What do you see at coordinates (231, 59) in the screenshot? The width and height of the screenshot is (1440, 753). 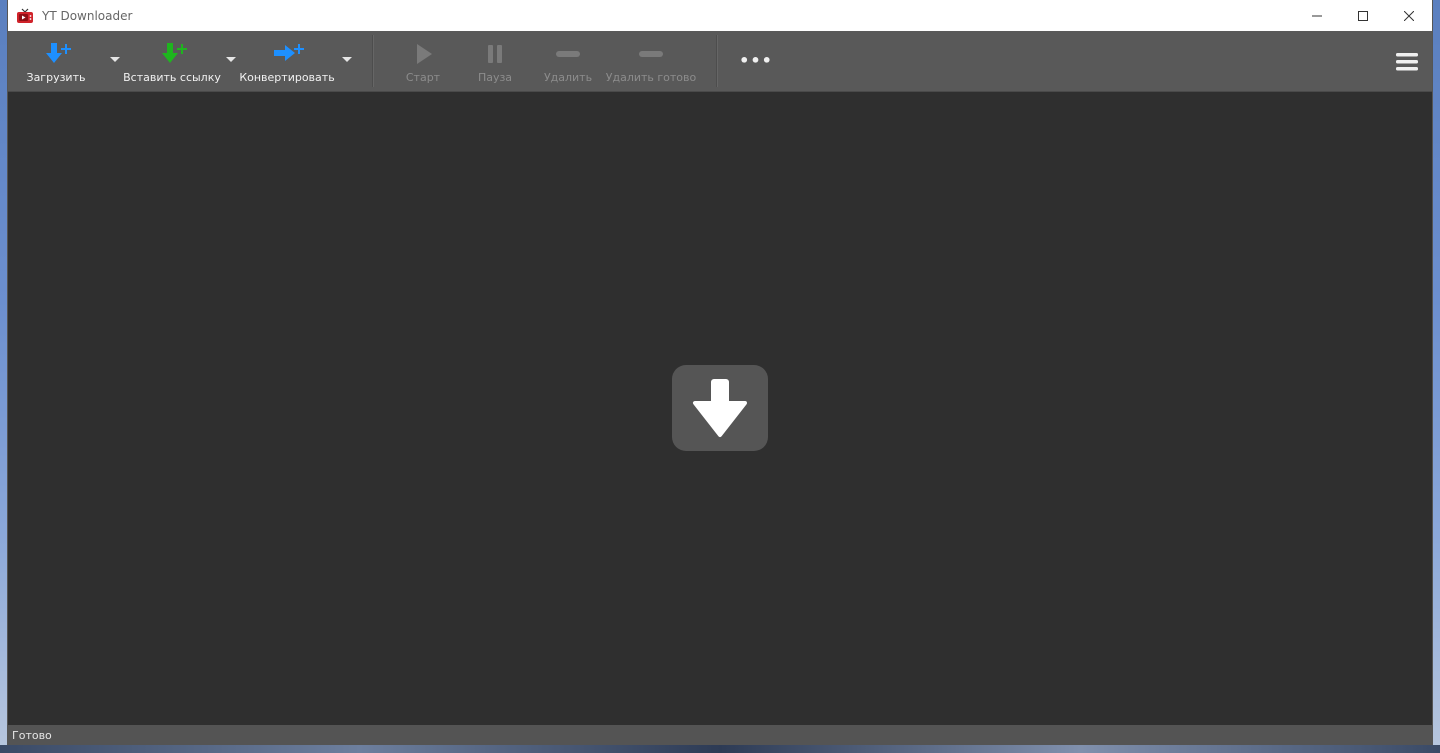 I see `paste-link-dropdown-arrow` at bounding box center [231, 59].